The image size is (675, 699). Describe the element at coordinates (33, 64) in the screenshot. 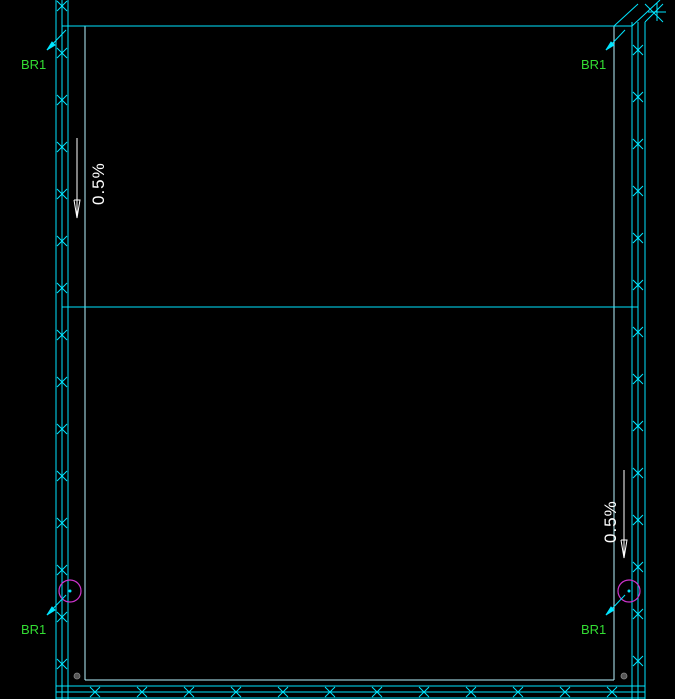

I see `drain-tag-top-left: BR1` at that location.